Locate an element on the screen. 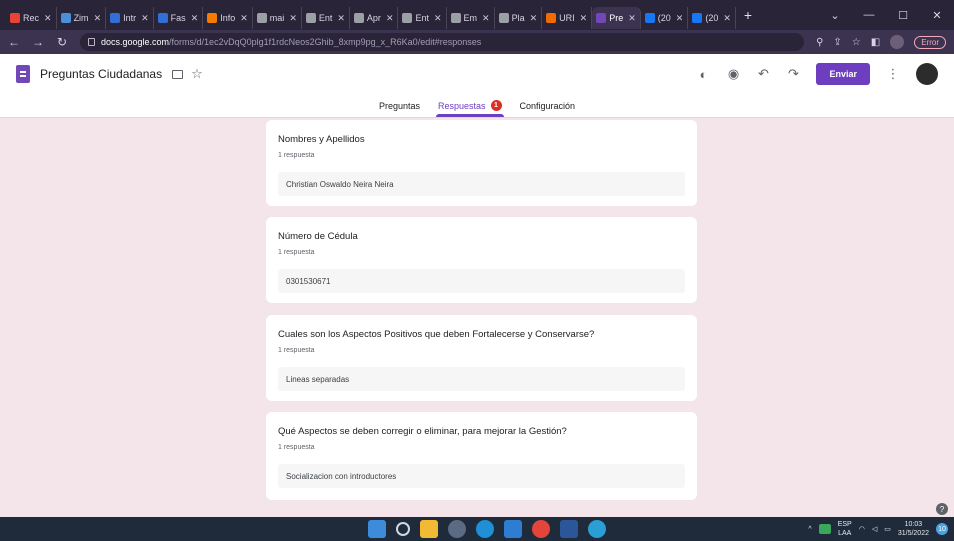 The width and height of the screenshot is (954, 541). browser-tab: Info ✕ is located at coordinates (228, 18).